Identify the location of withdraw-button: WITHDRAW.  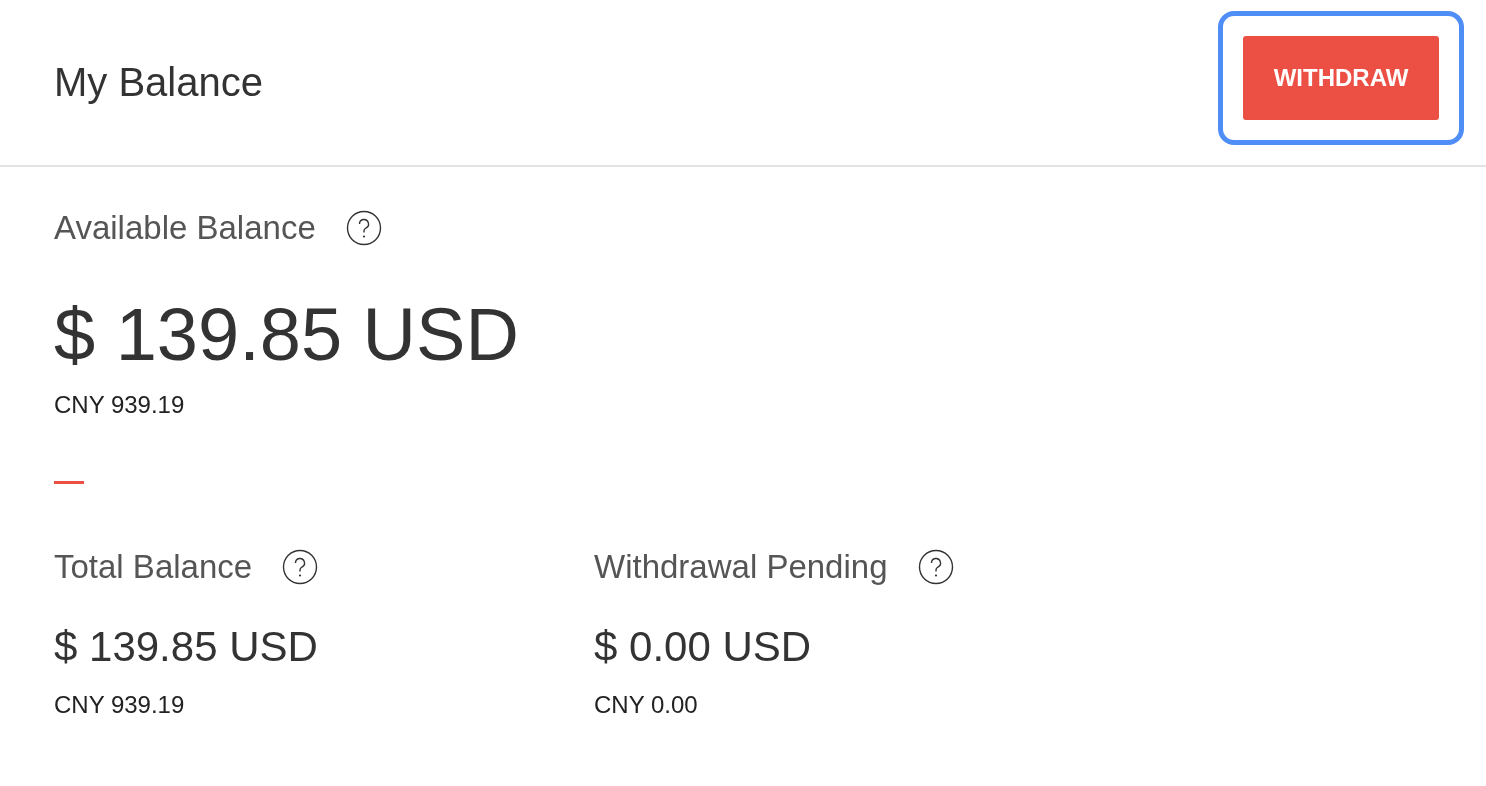
(1341, 77).